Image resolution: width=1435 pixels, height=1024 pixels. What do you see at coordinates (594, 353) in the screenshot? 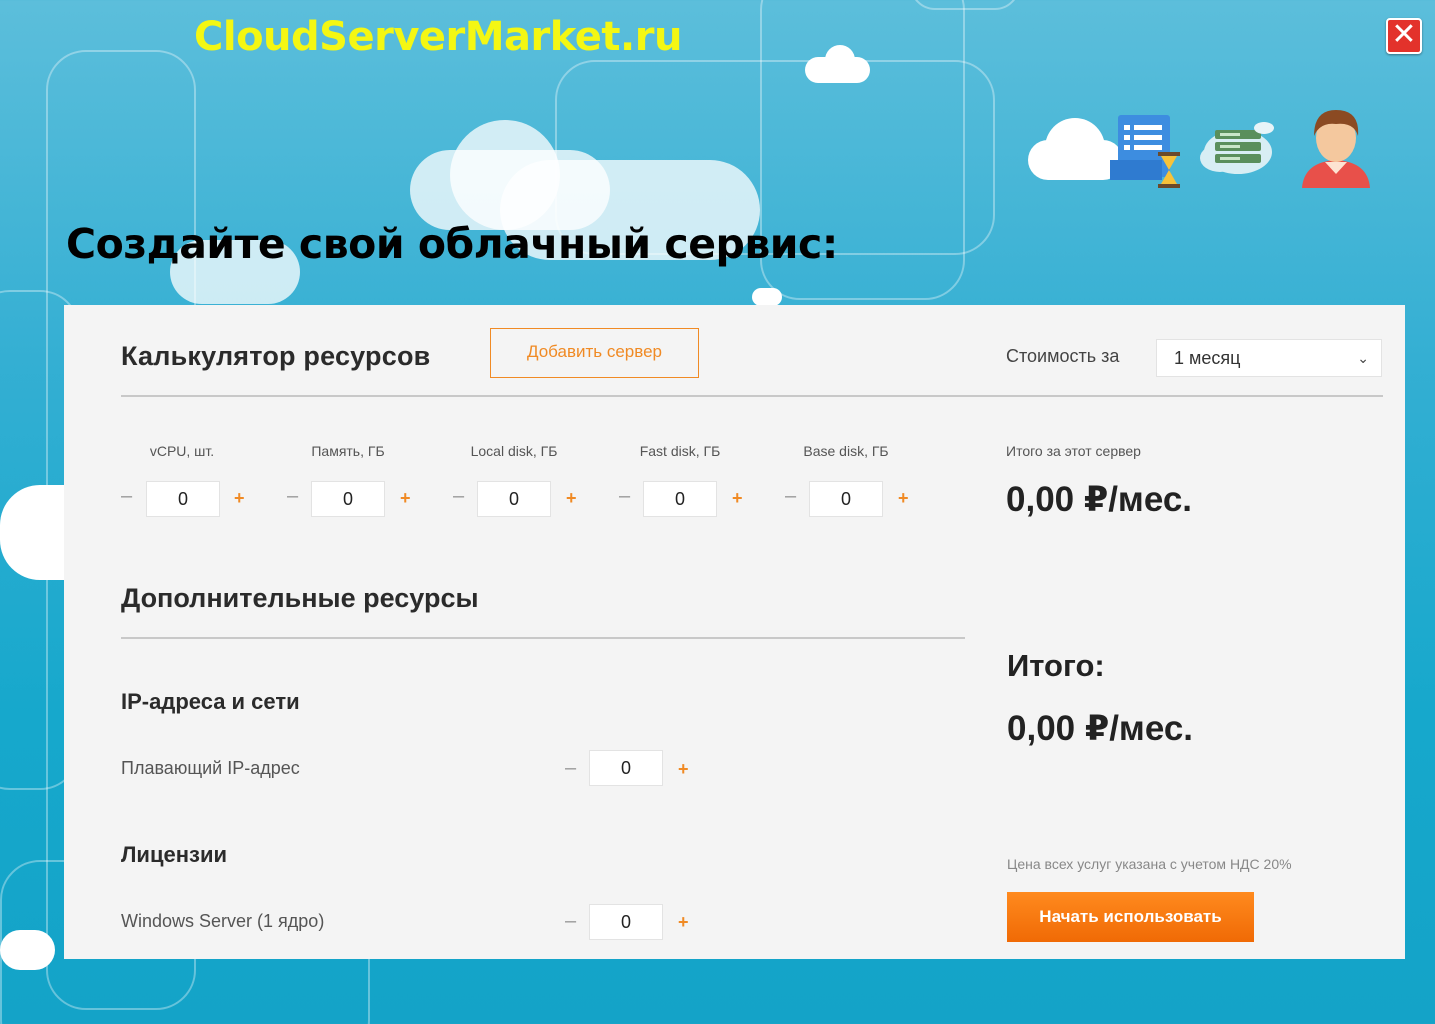
I see `add-server-button: Добавить сервер` at bounding box center [594, 353].